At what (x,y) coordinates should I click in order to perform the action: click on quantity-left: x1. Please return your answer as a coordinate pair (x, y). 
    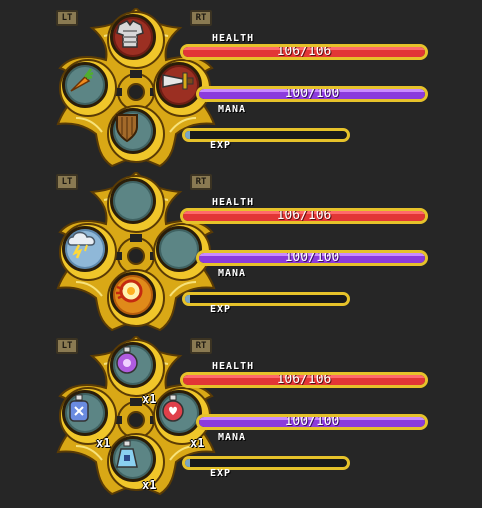
    Looking at the image, I should click on (103, 443).